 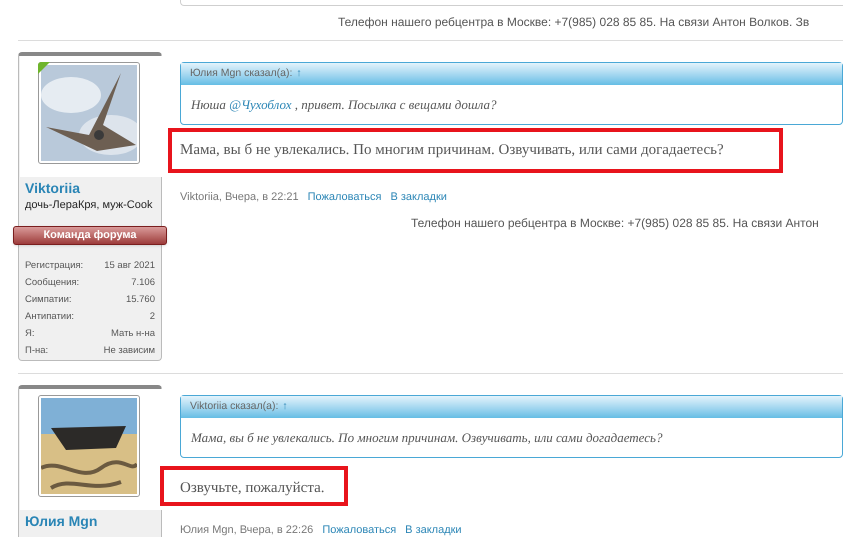 What do you see at coordinates (133, 334) in the screenshot?
I see `stat-value: Мать н-на` at bounding box center [133, 334].